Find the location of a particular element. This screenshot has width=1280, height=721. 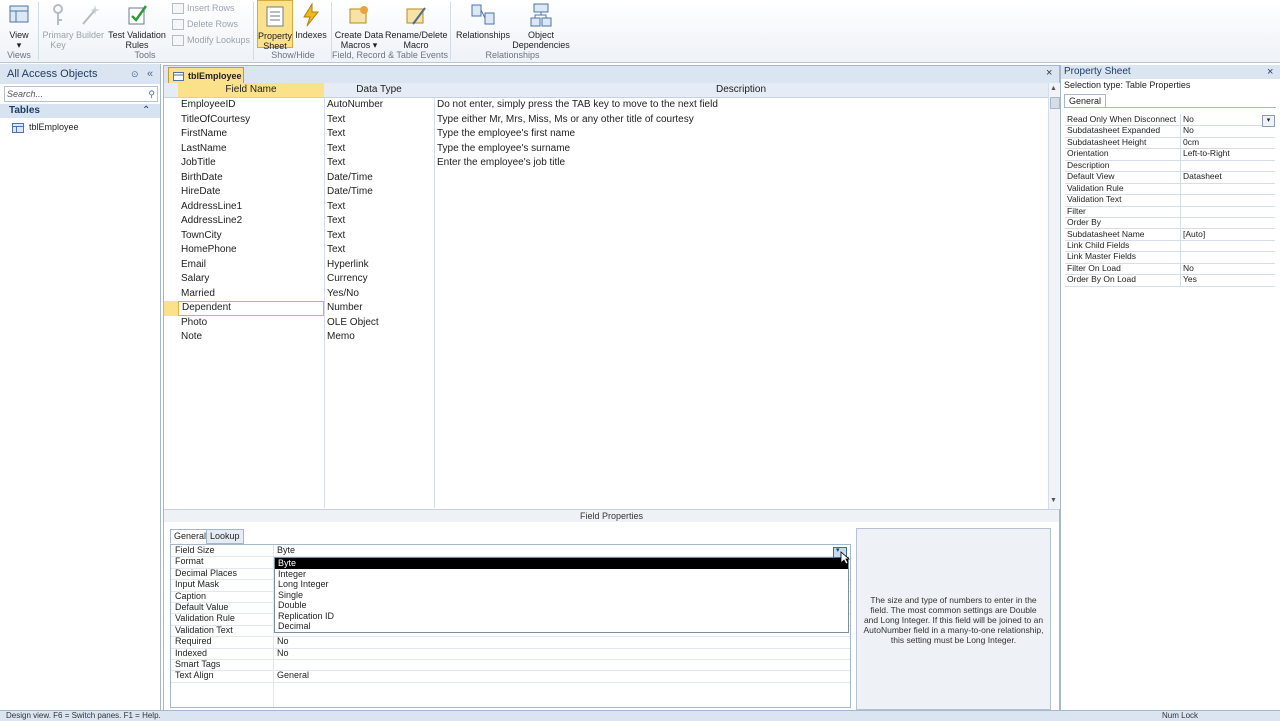

property-value: General is located at coordinates (293, 675).